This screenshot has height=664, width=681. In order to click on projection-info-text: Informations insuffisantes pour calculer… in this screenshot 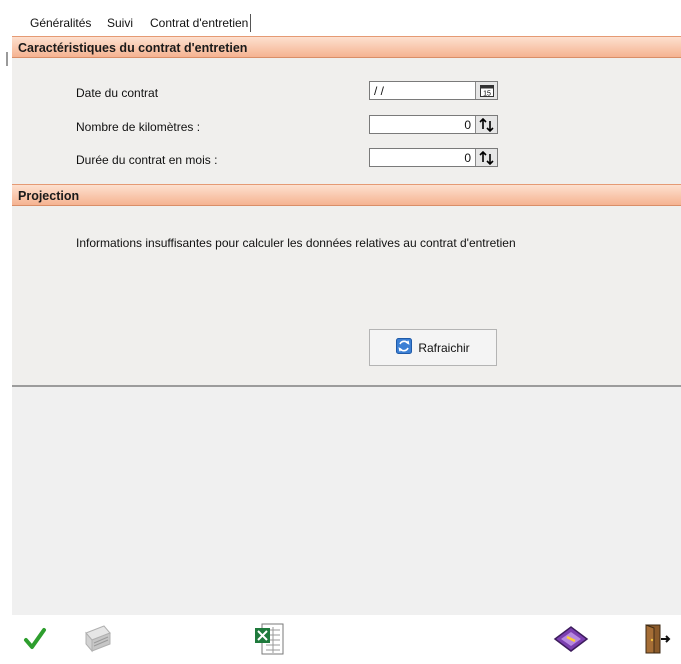, I will do `click(296, 243)`.